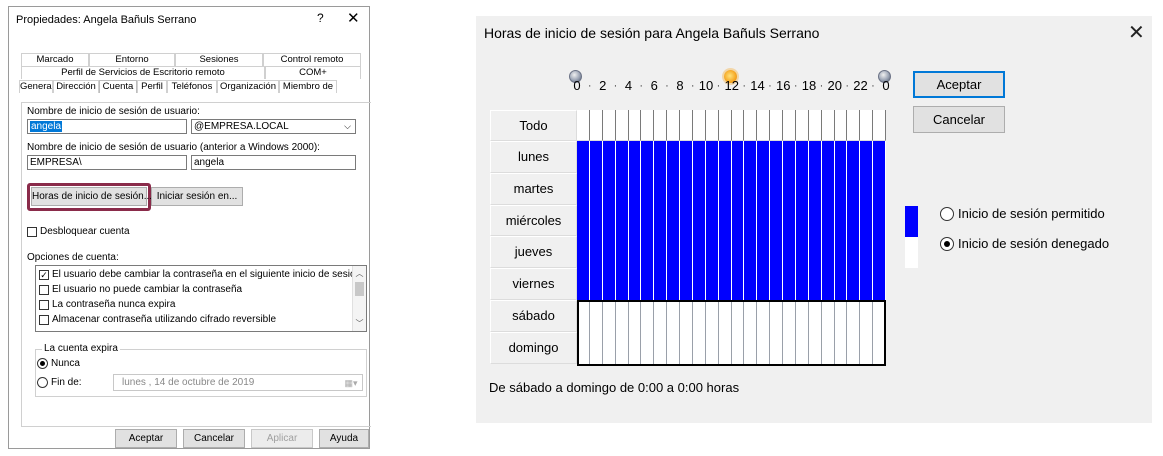 The image size is (1163, 456). What do you see at coordinates (533, 188) in the screenshot?
I see `day-header: martes` at bounding box center [533, 188].